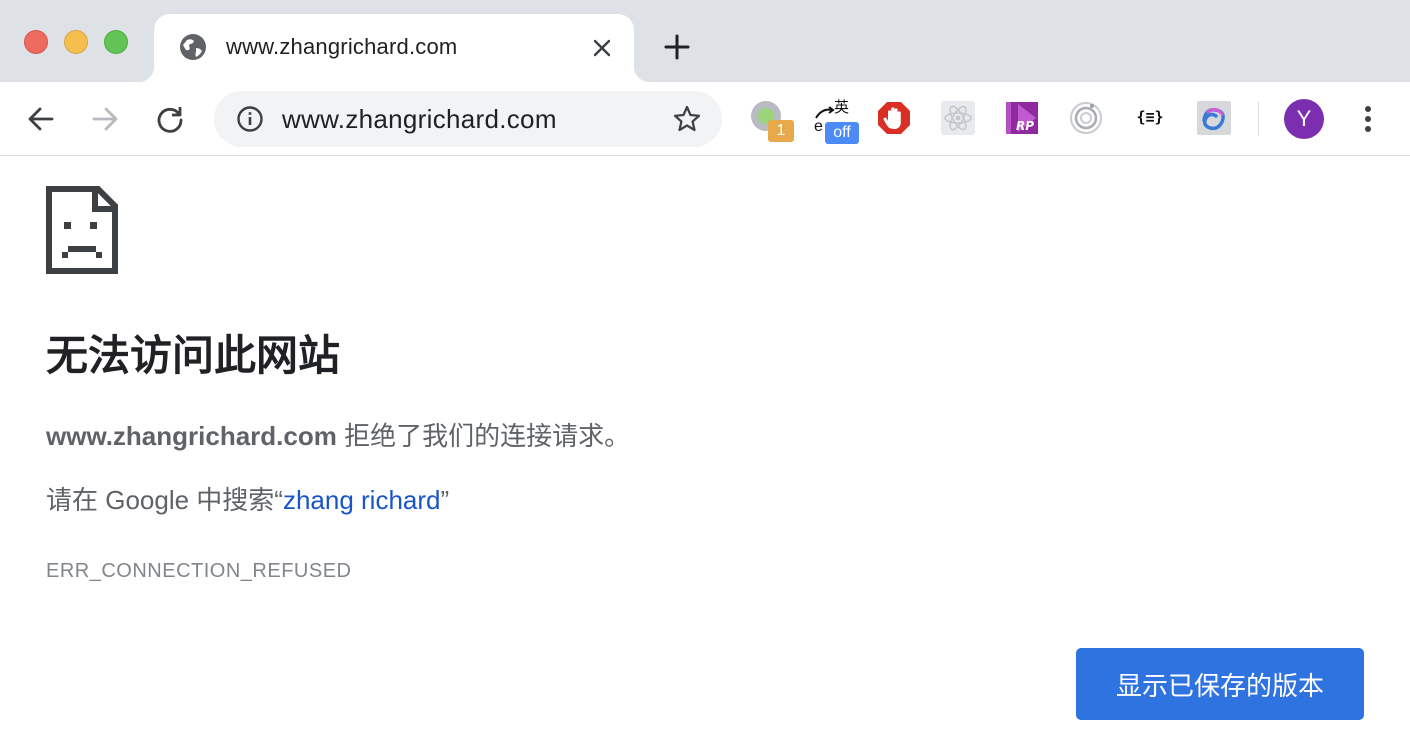 The width and height of the screenshot is (1410, 746). What do you see at coordinates (842, 133) in the screenshot?
I see `extension-badge: off` at bounding box center [842, 133].